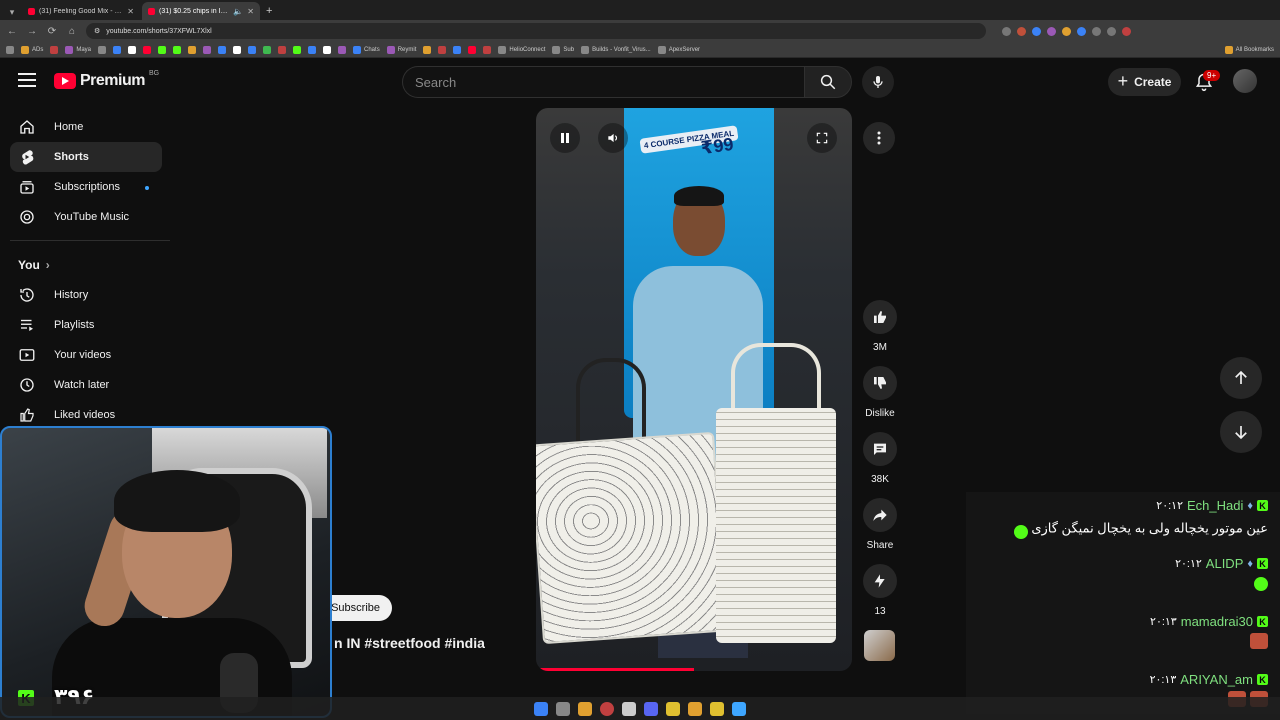  What do you see at coordinates (27, 80) in the screenshot?
I see `menu-icon` at bounding box center [27, 80].